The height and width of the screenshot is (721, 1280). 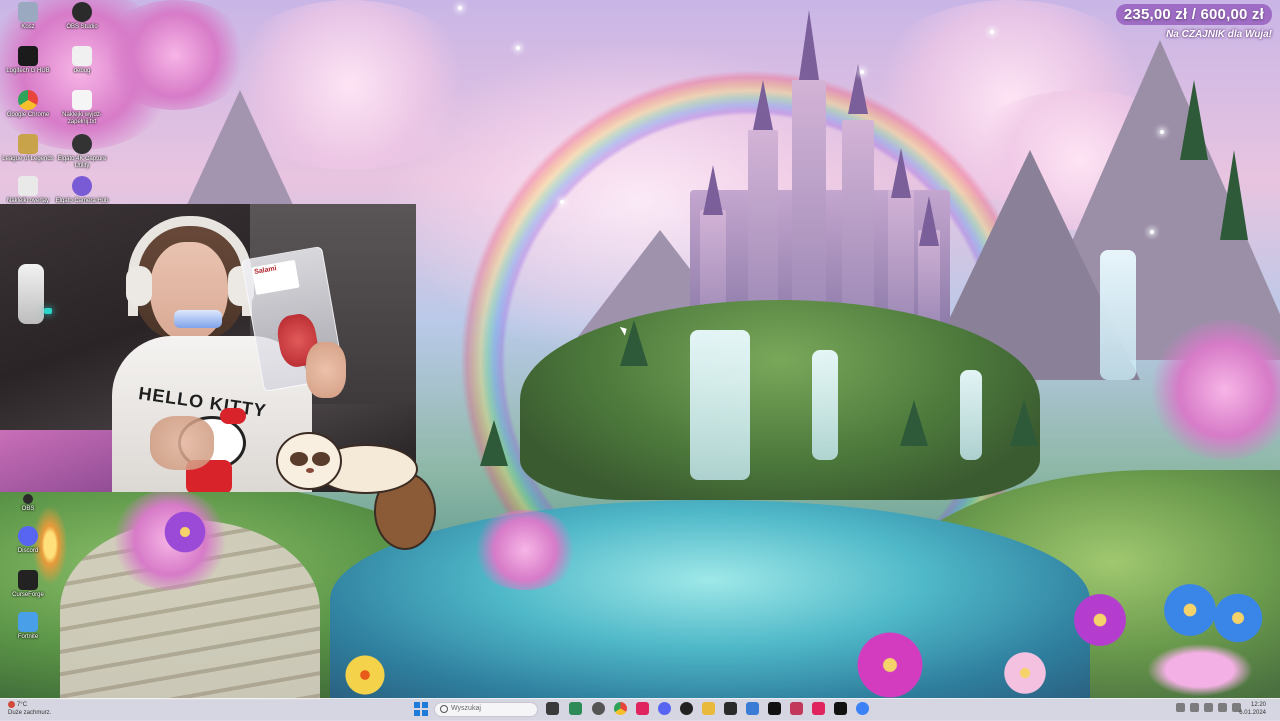 I want to click on desktop-icon-elgato-capture: Elgato 4K Capture Utility, so click(x=82, y=152).